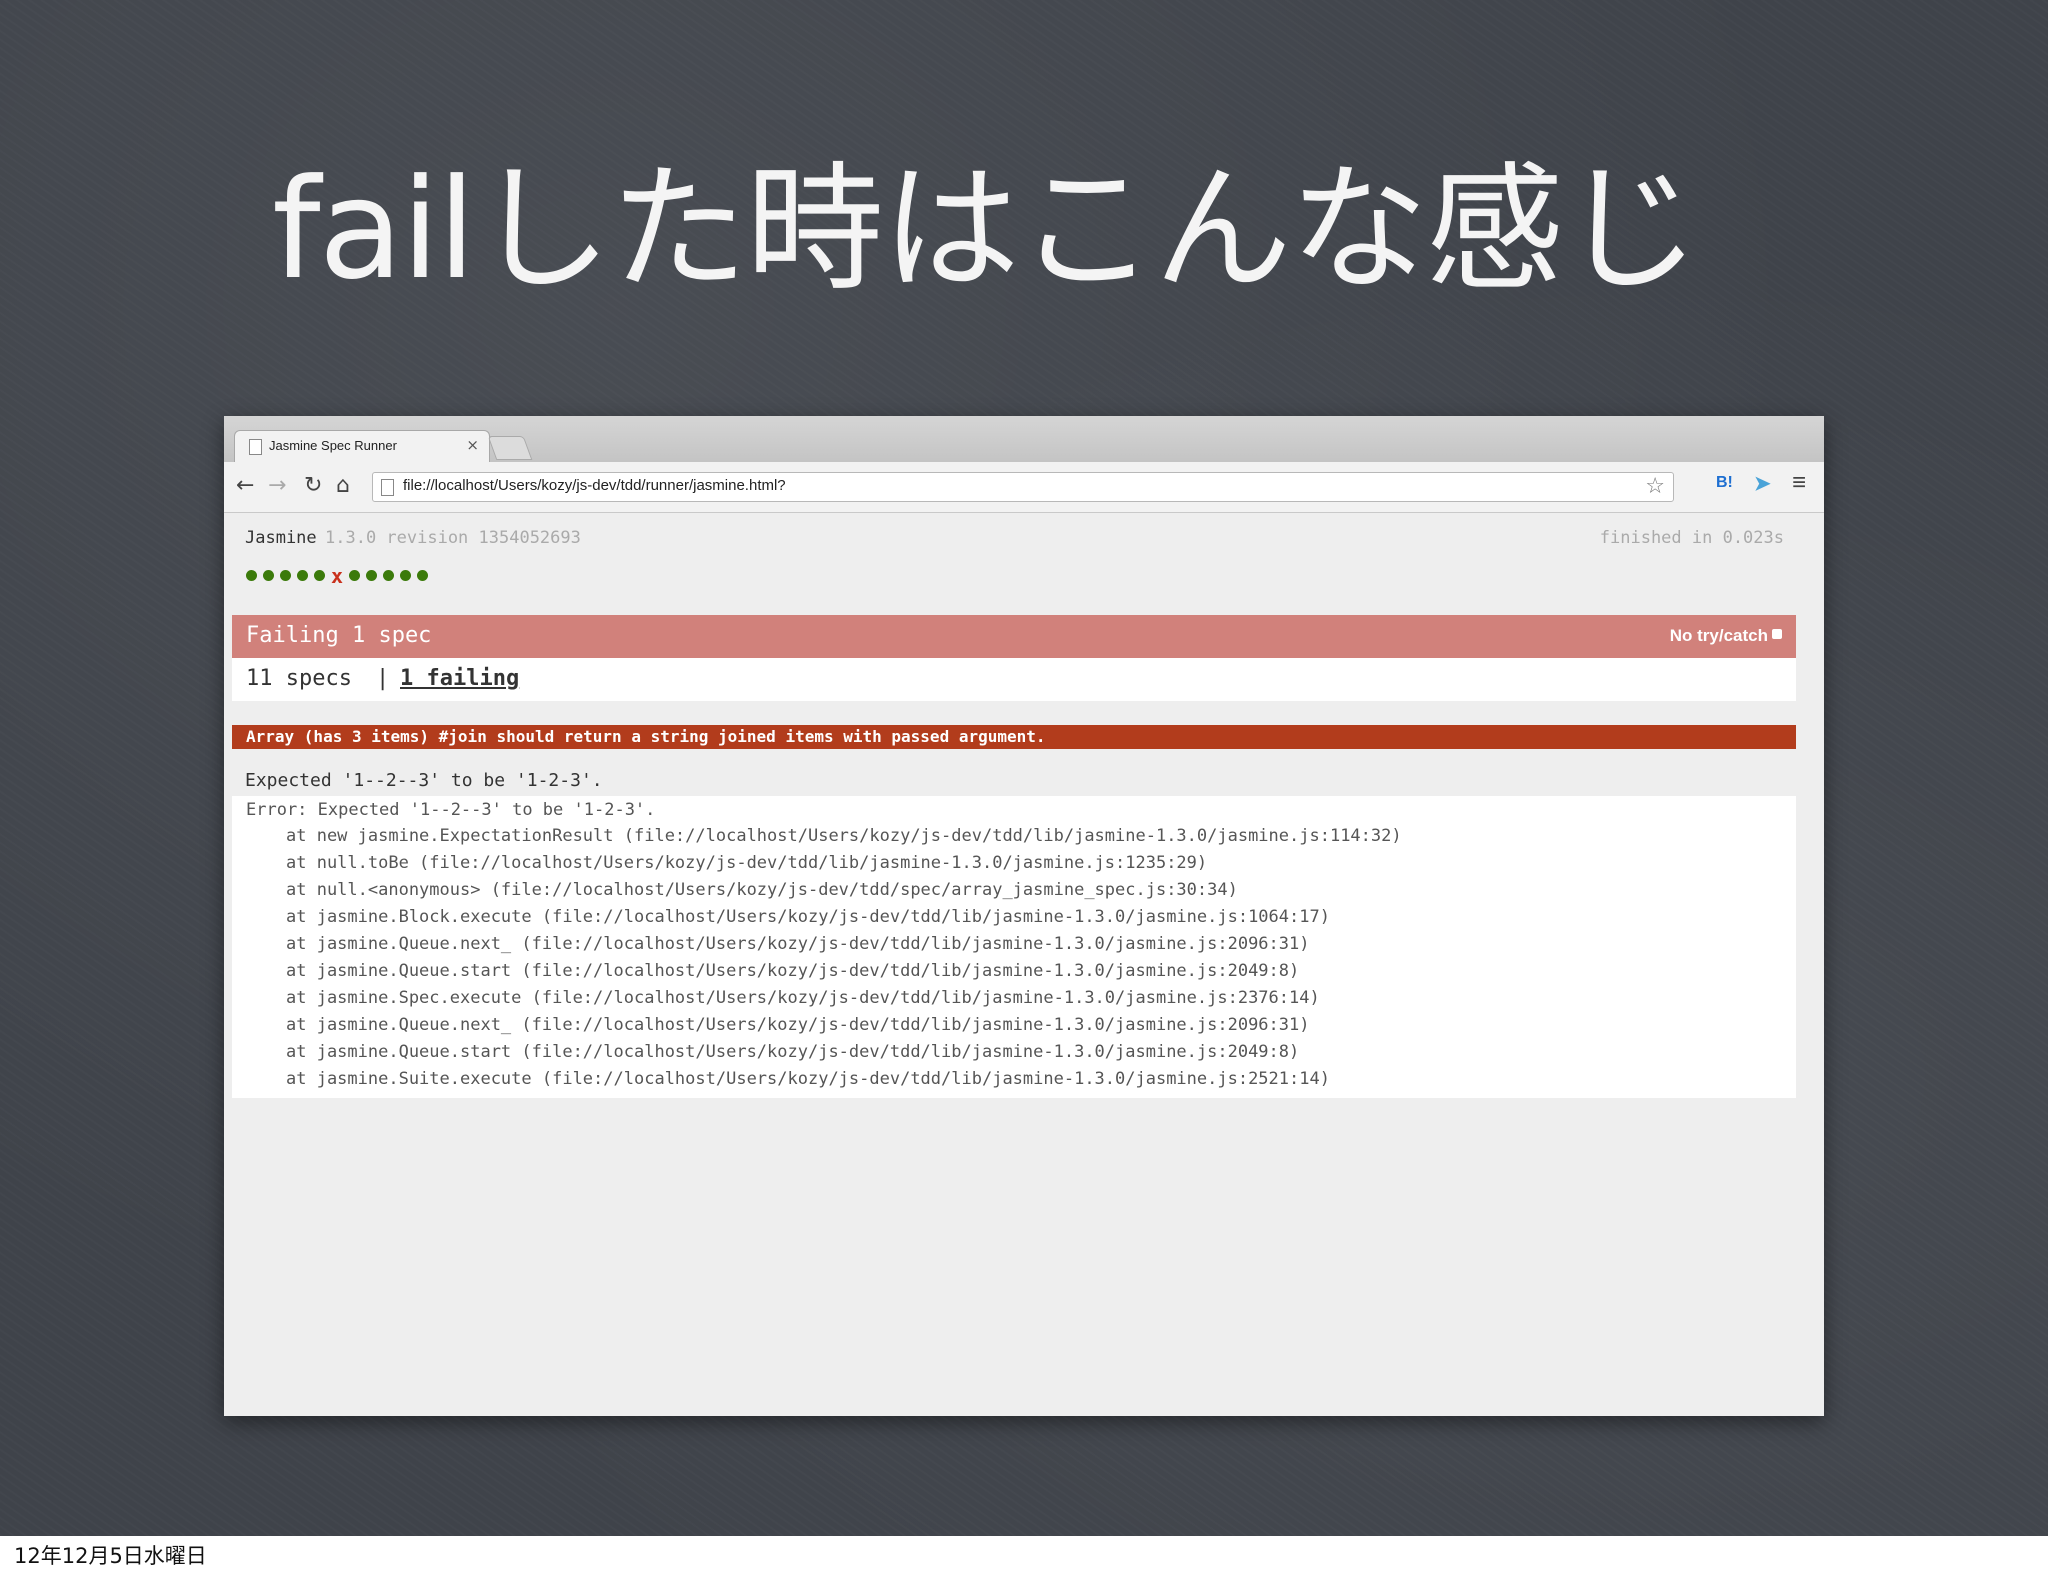 Image resolution: width=2048 pixels, height=1576 pixels. I want to click on hatena-bookmark-icon: B!, so click(1724, 483).